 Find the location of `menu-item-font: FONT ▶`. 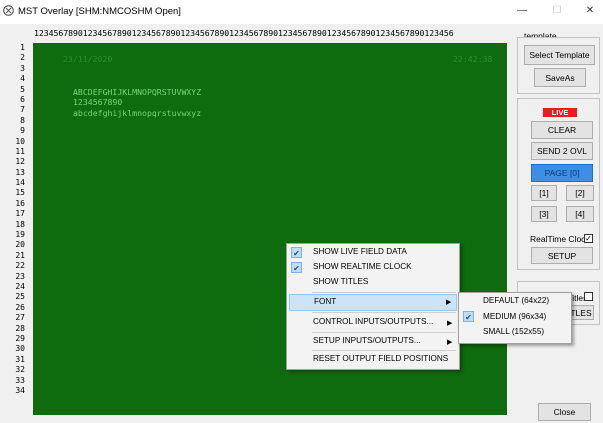

menu-item-font: FONT ▶ is located at coordinates (373, 302).